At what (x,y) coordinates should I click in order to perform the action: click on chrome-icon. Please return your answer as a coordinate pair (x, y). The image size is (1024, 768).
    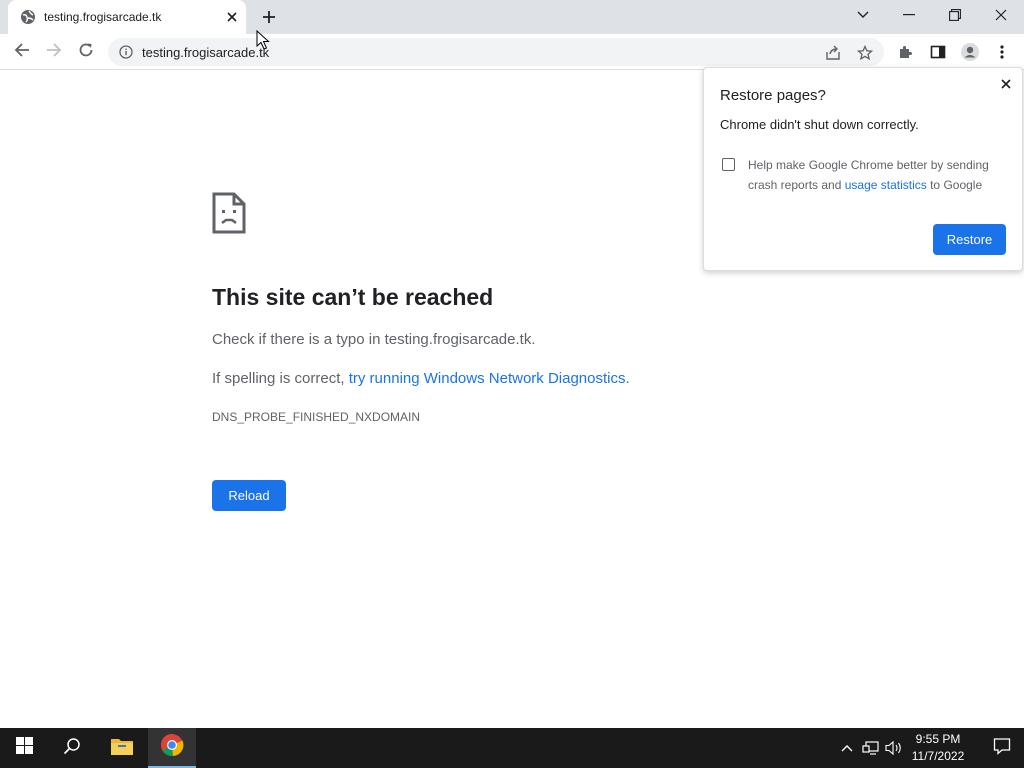
    Looking at the image, I should click on (172, 747).